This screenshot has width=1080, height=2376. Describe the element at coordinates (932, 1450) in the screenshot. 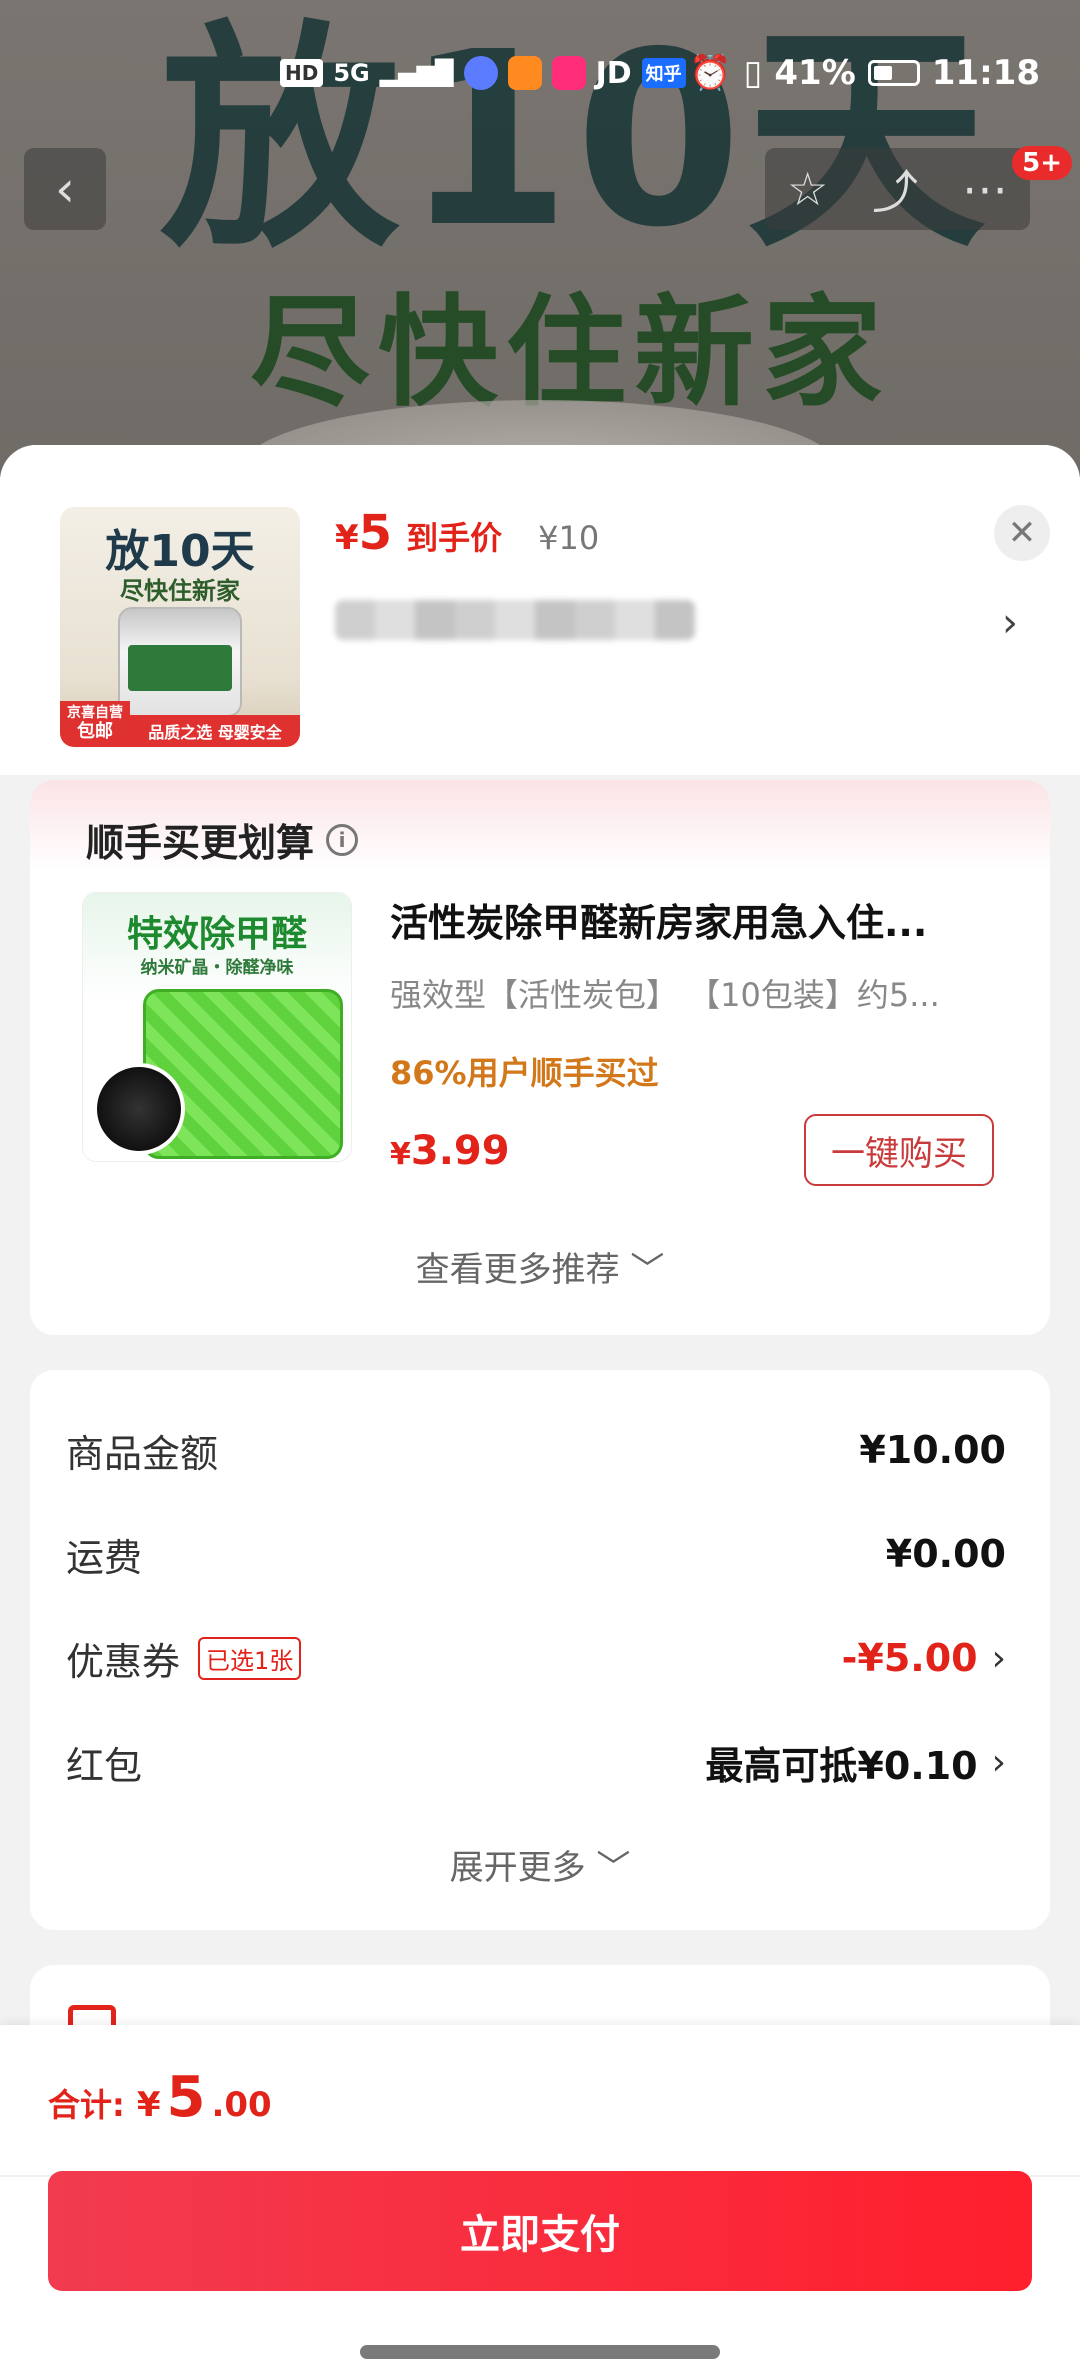

I see `goods-amount-value: ¥10.00` at that location.